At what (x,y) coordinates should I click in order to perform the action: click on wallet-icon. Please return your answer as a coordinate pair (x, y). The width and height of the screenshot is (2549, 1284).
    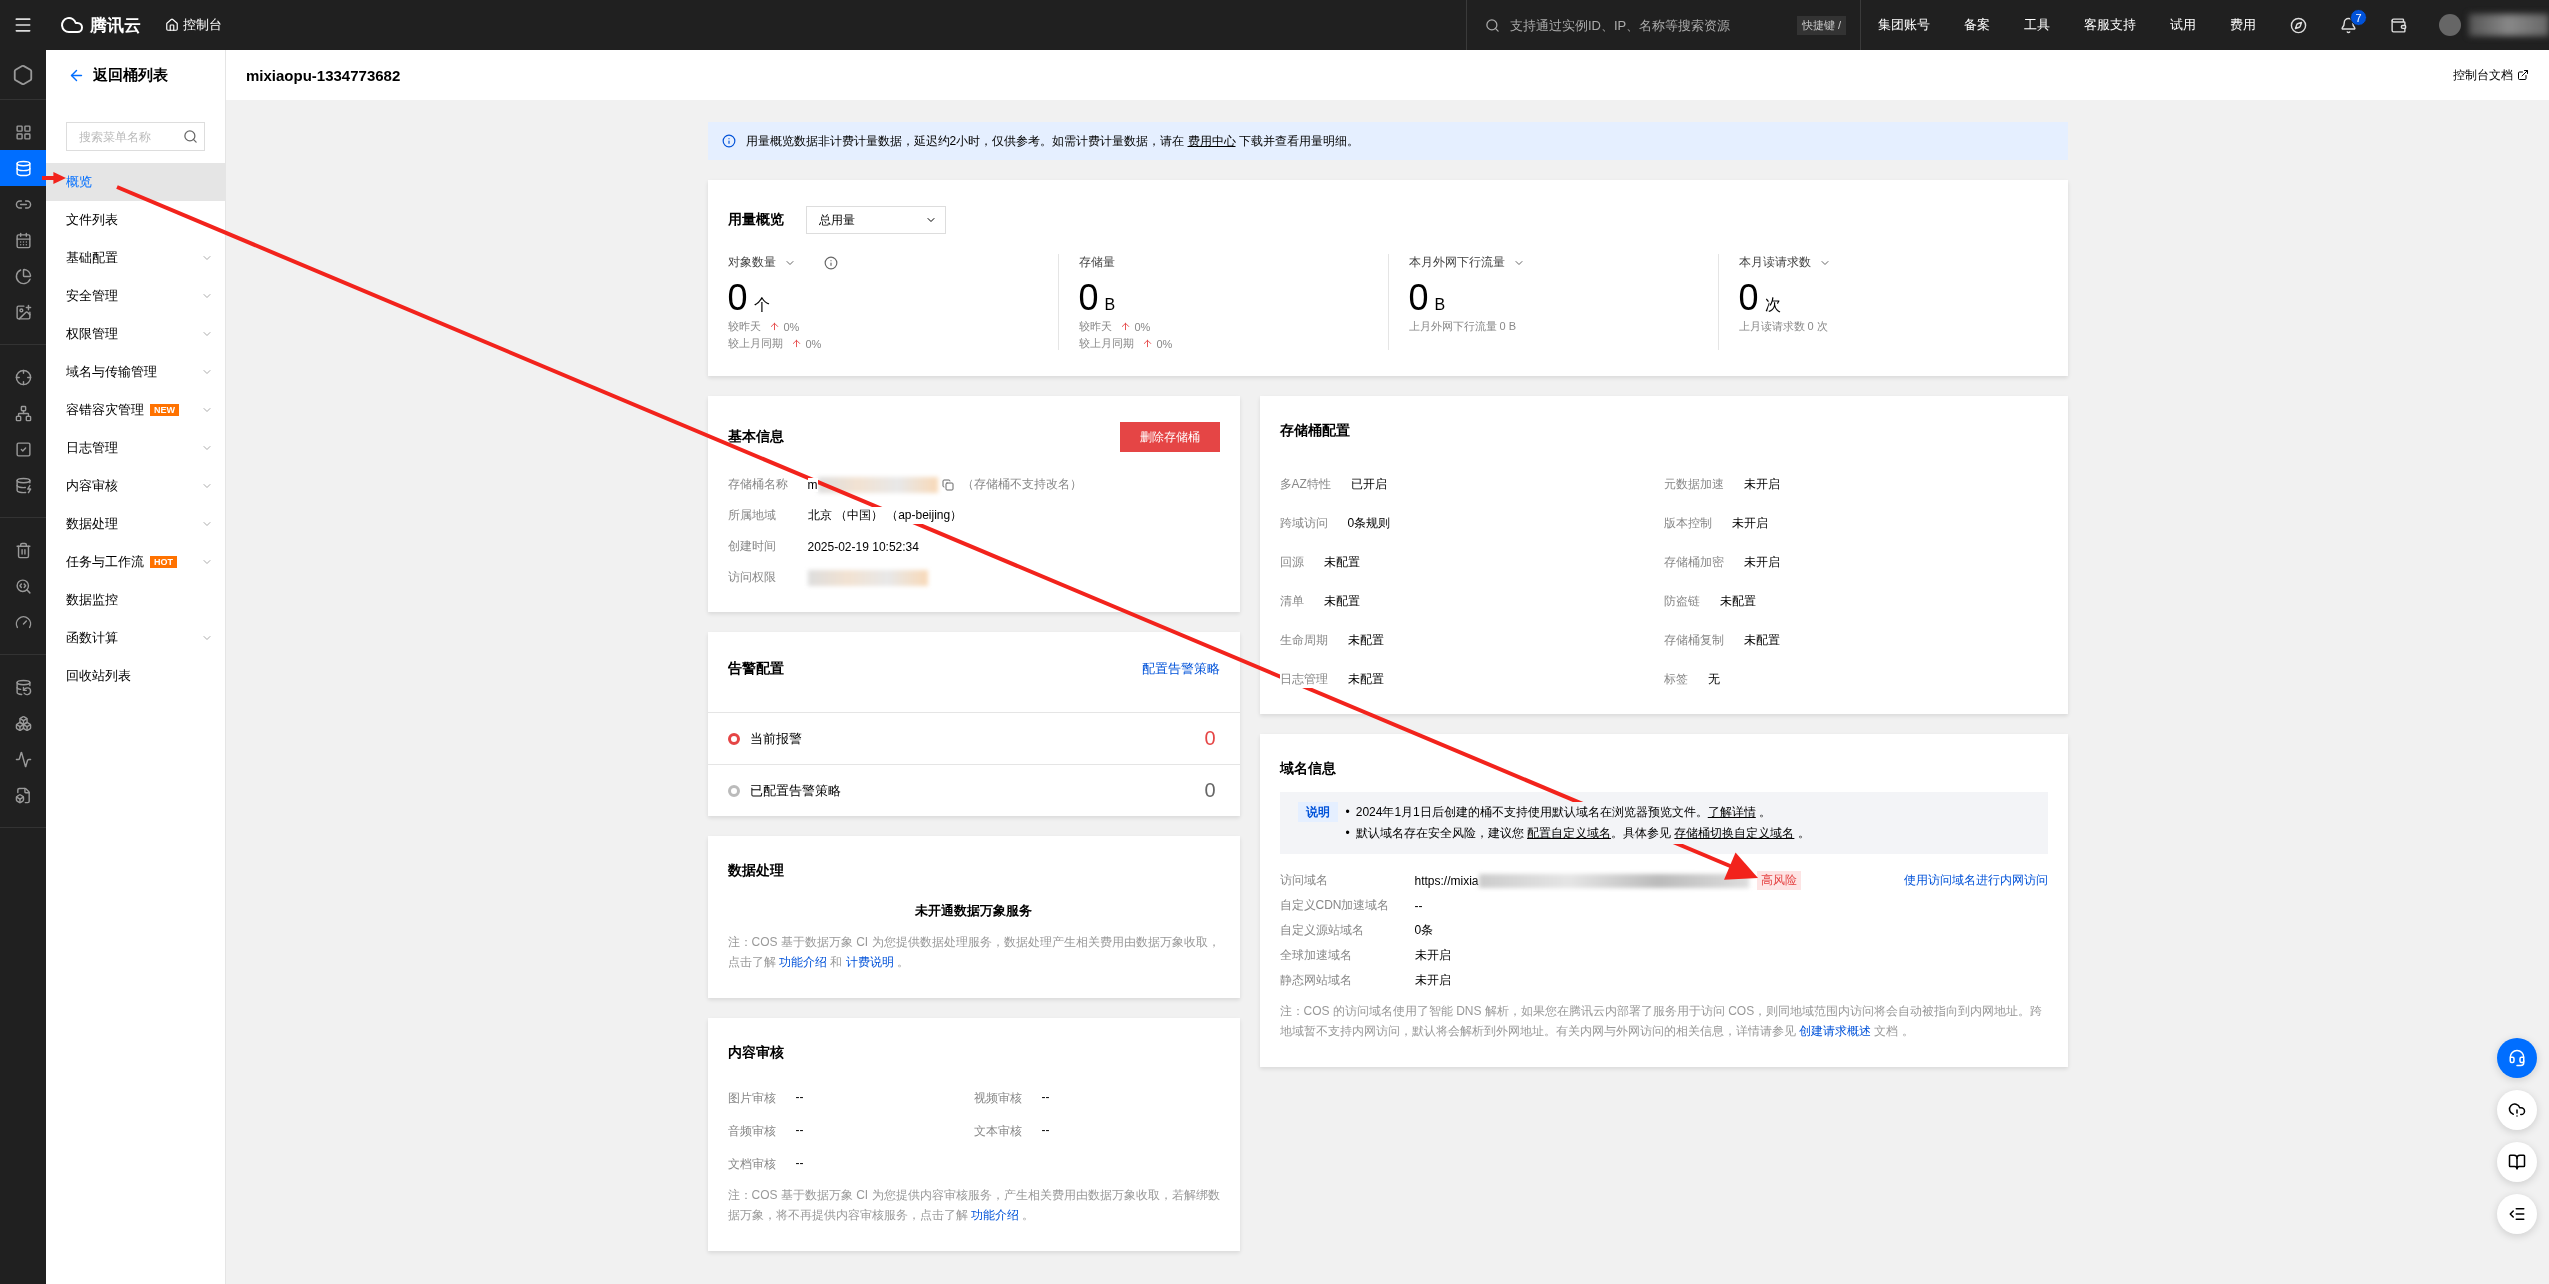
    Looking at the image, I should click on (2398, 25).